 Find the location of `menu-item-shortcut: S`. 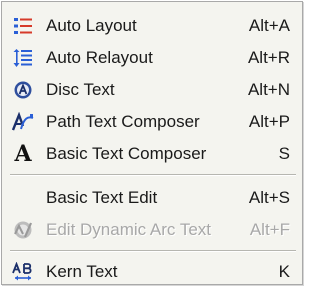

menu-item-shortcut: S is located at coordinates (284, 153).